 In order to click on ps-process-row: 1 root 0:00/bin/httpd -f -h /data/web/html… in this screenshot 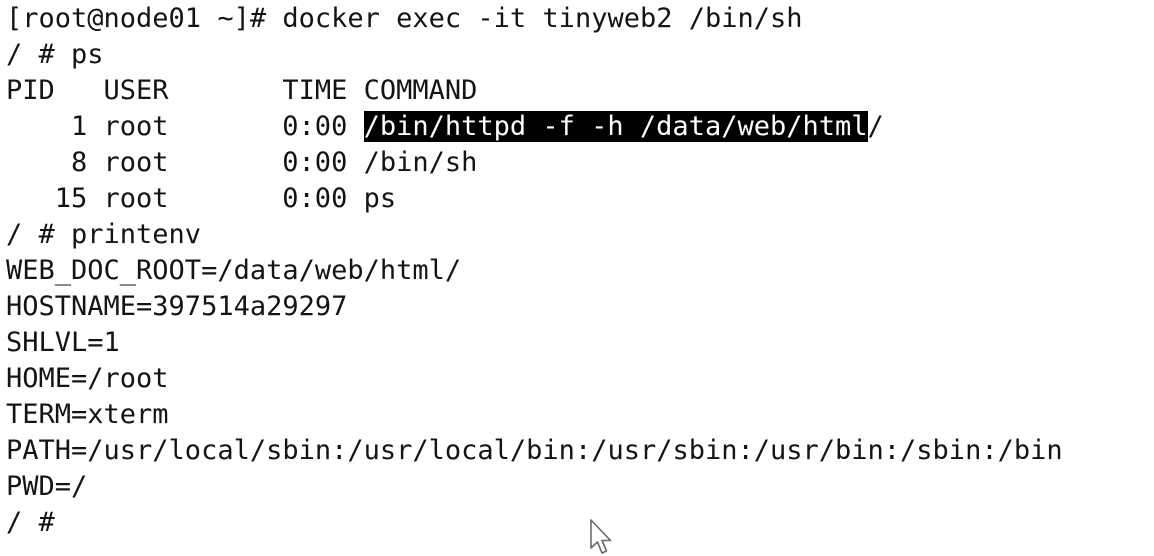, I will do `click(580, 127)`.